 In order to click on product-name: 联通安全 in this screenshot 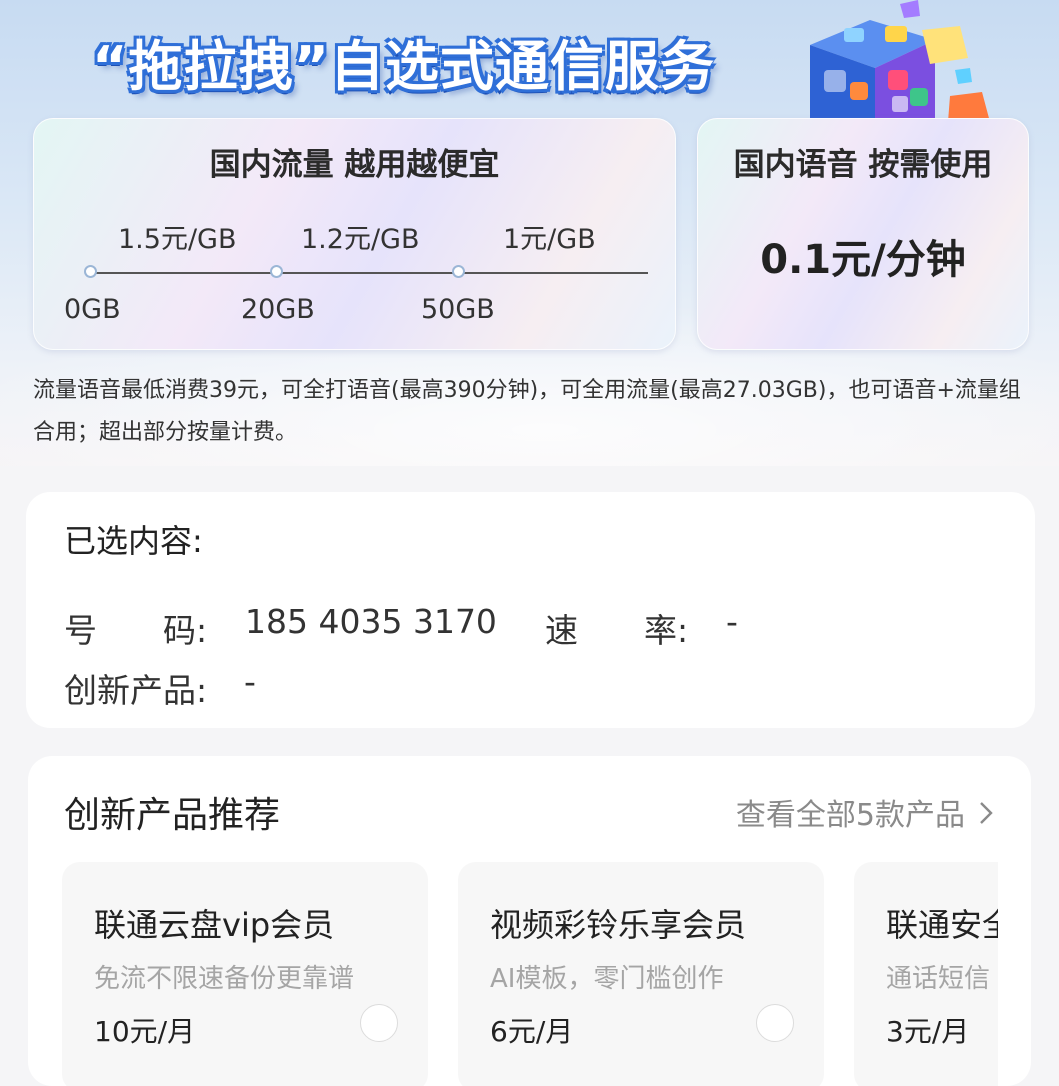, I will do `click(942, 925)`.